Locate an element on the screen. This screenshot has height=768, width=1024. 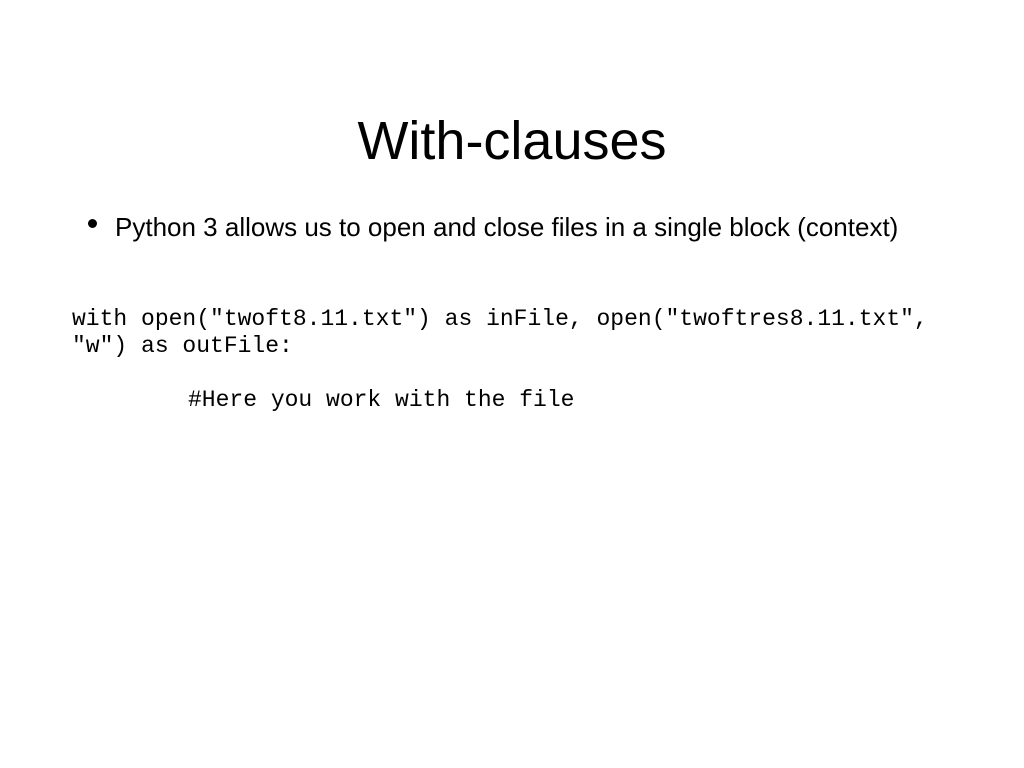
code-comment-line: #Here you work with the file is located at coordinates (381, 400).